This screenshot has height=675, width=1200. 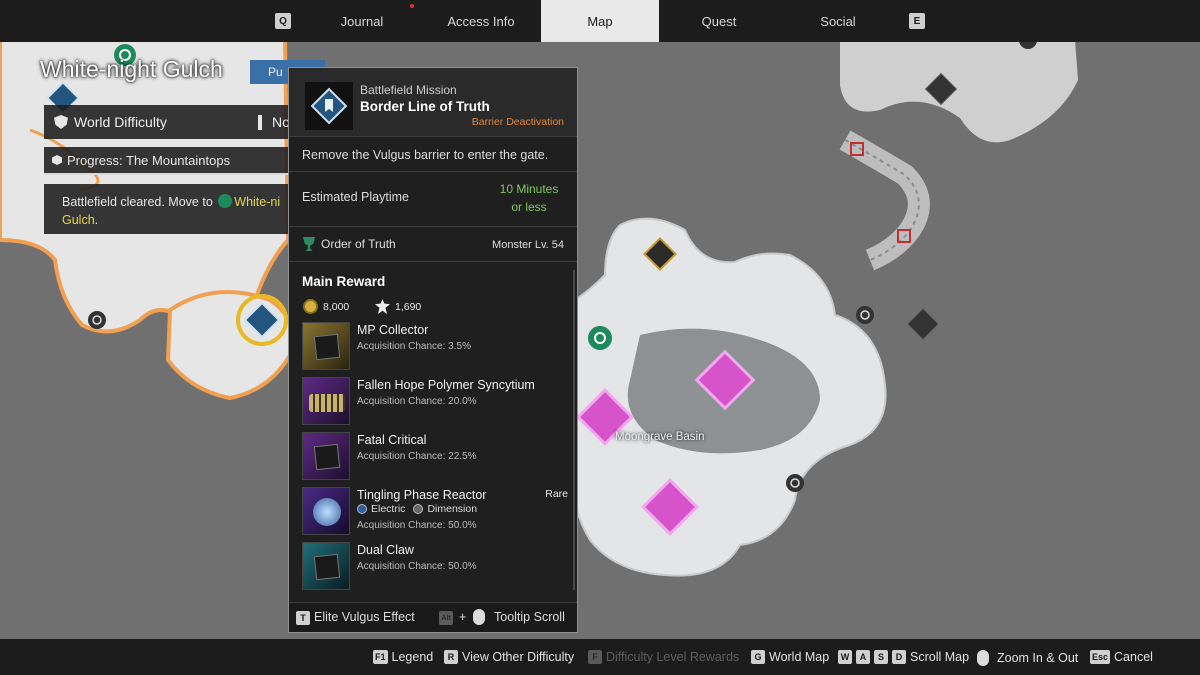 I want to click on mission-name: Border Line of Truth, so click(x=425, y=106).